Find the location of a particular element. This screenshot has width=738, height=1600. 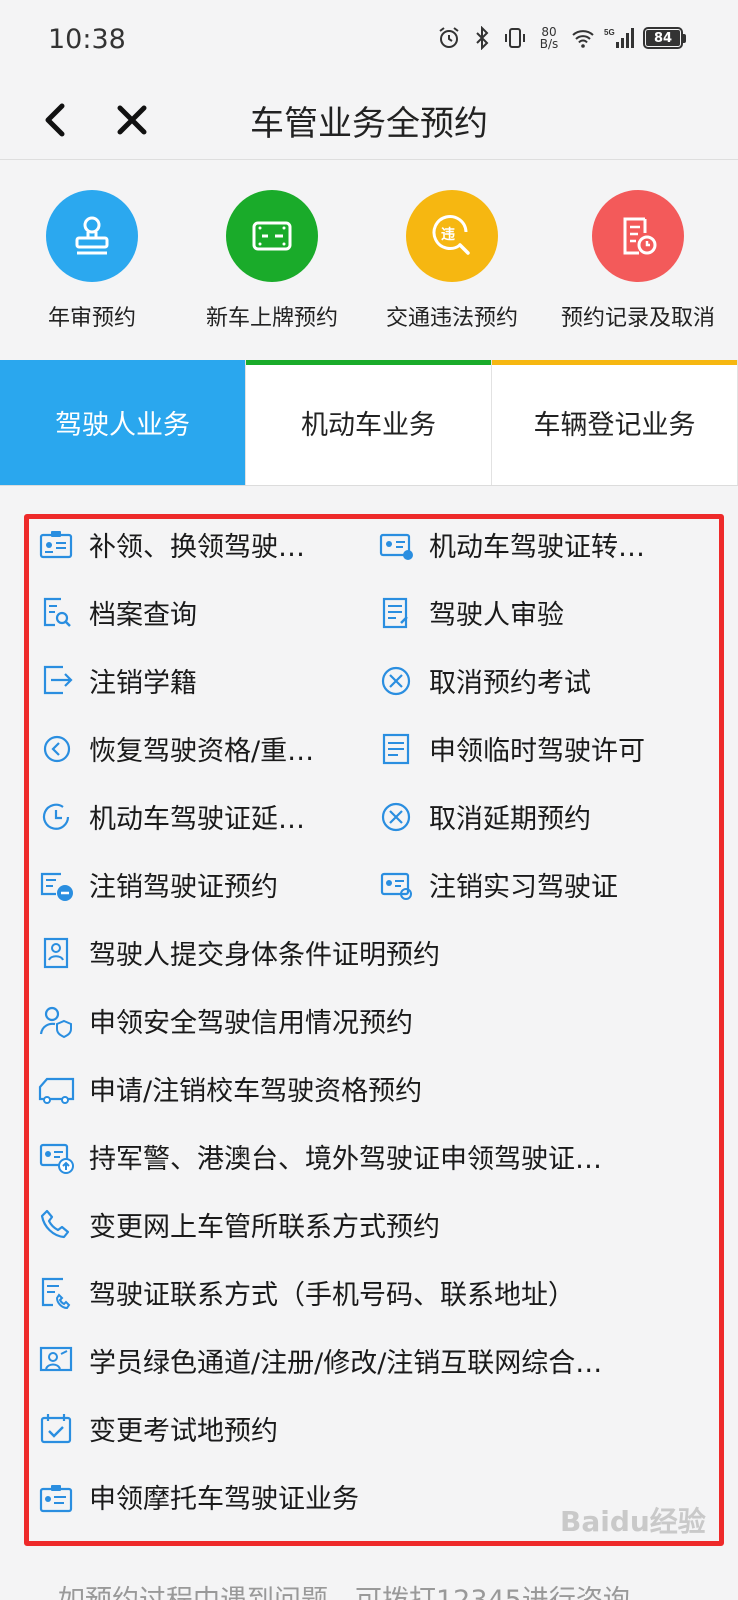

service-label: 申领摩托车驾驶证业务 is located at coordinates (224, 1499).